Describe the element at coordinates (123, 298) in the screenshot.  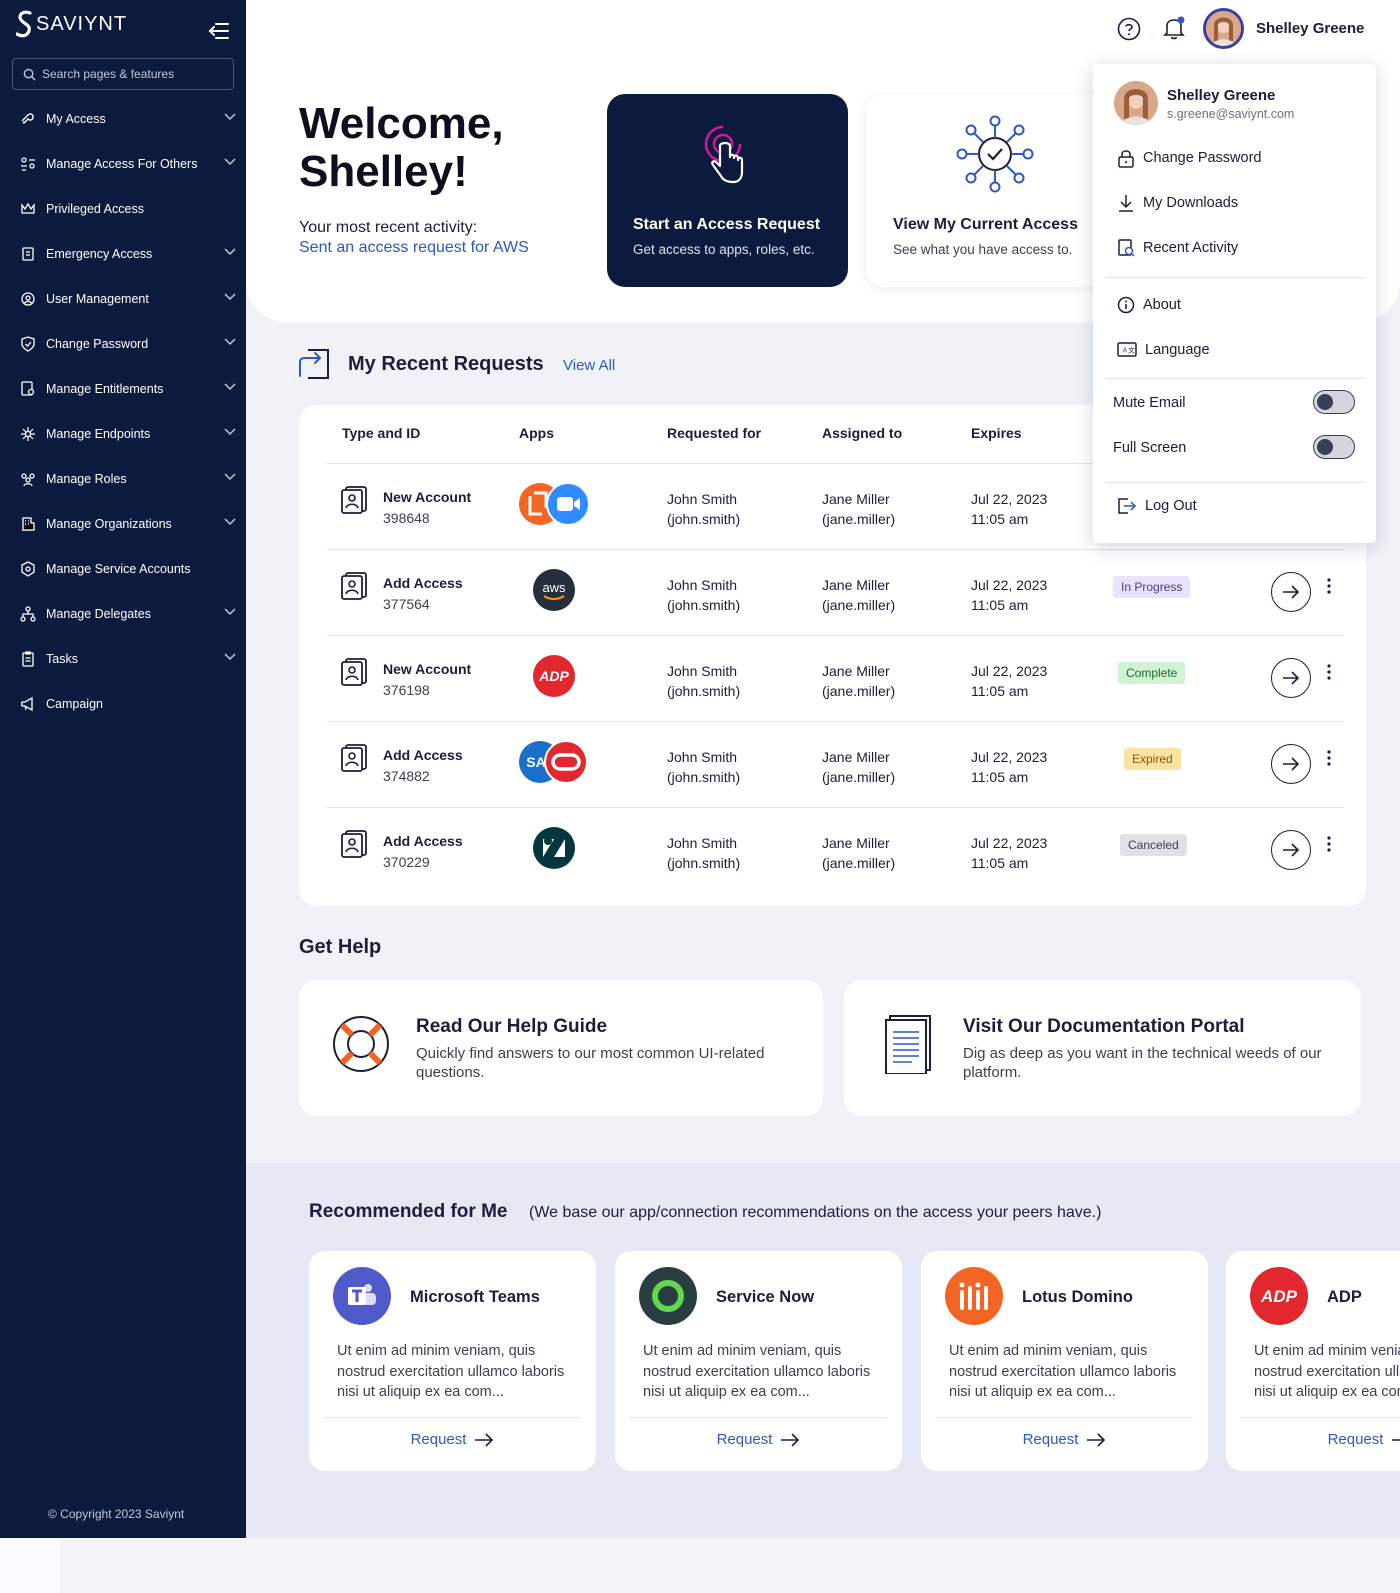
I see `sidebar-item-user-management: User Management` at that location.